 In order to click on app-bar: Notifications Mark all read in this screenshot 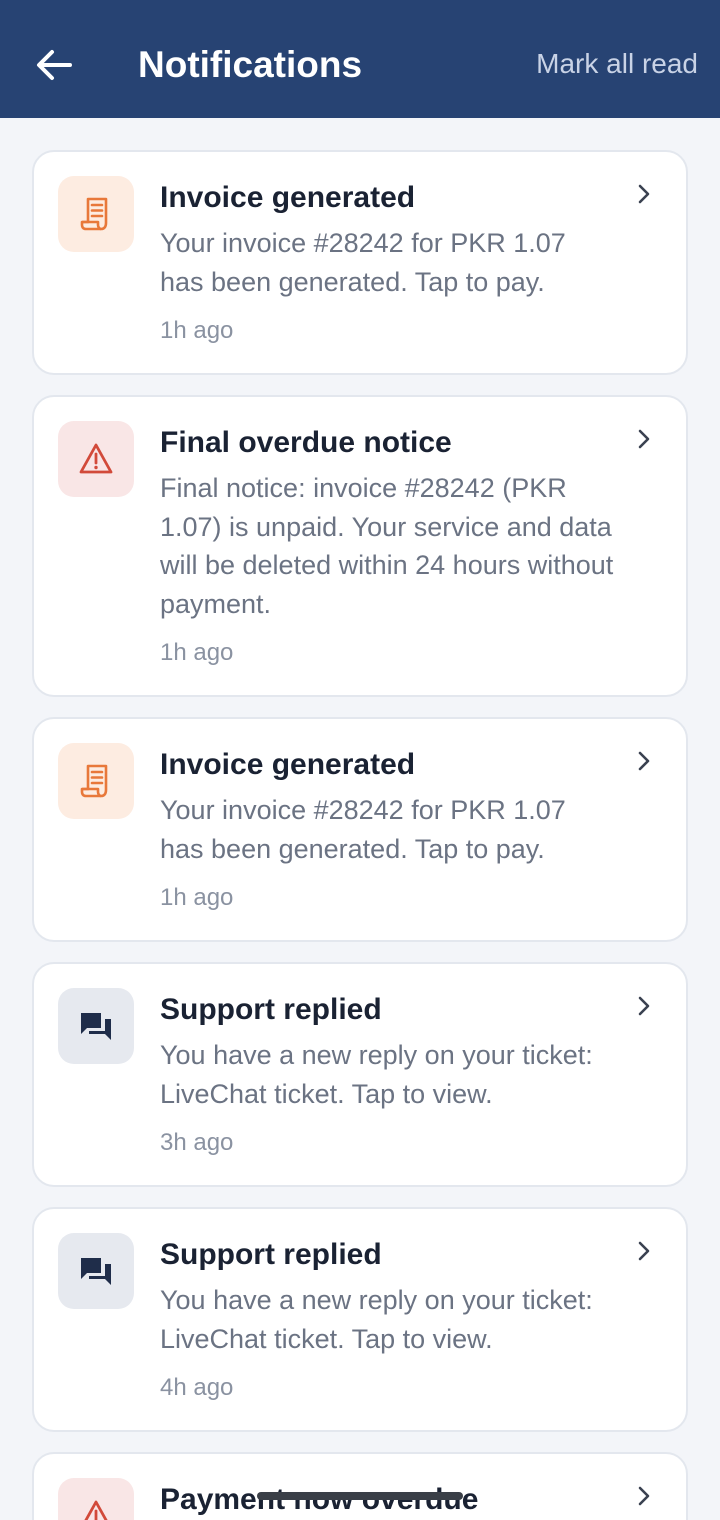, I will do `click(360, 59)`.